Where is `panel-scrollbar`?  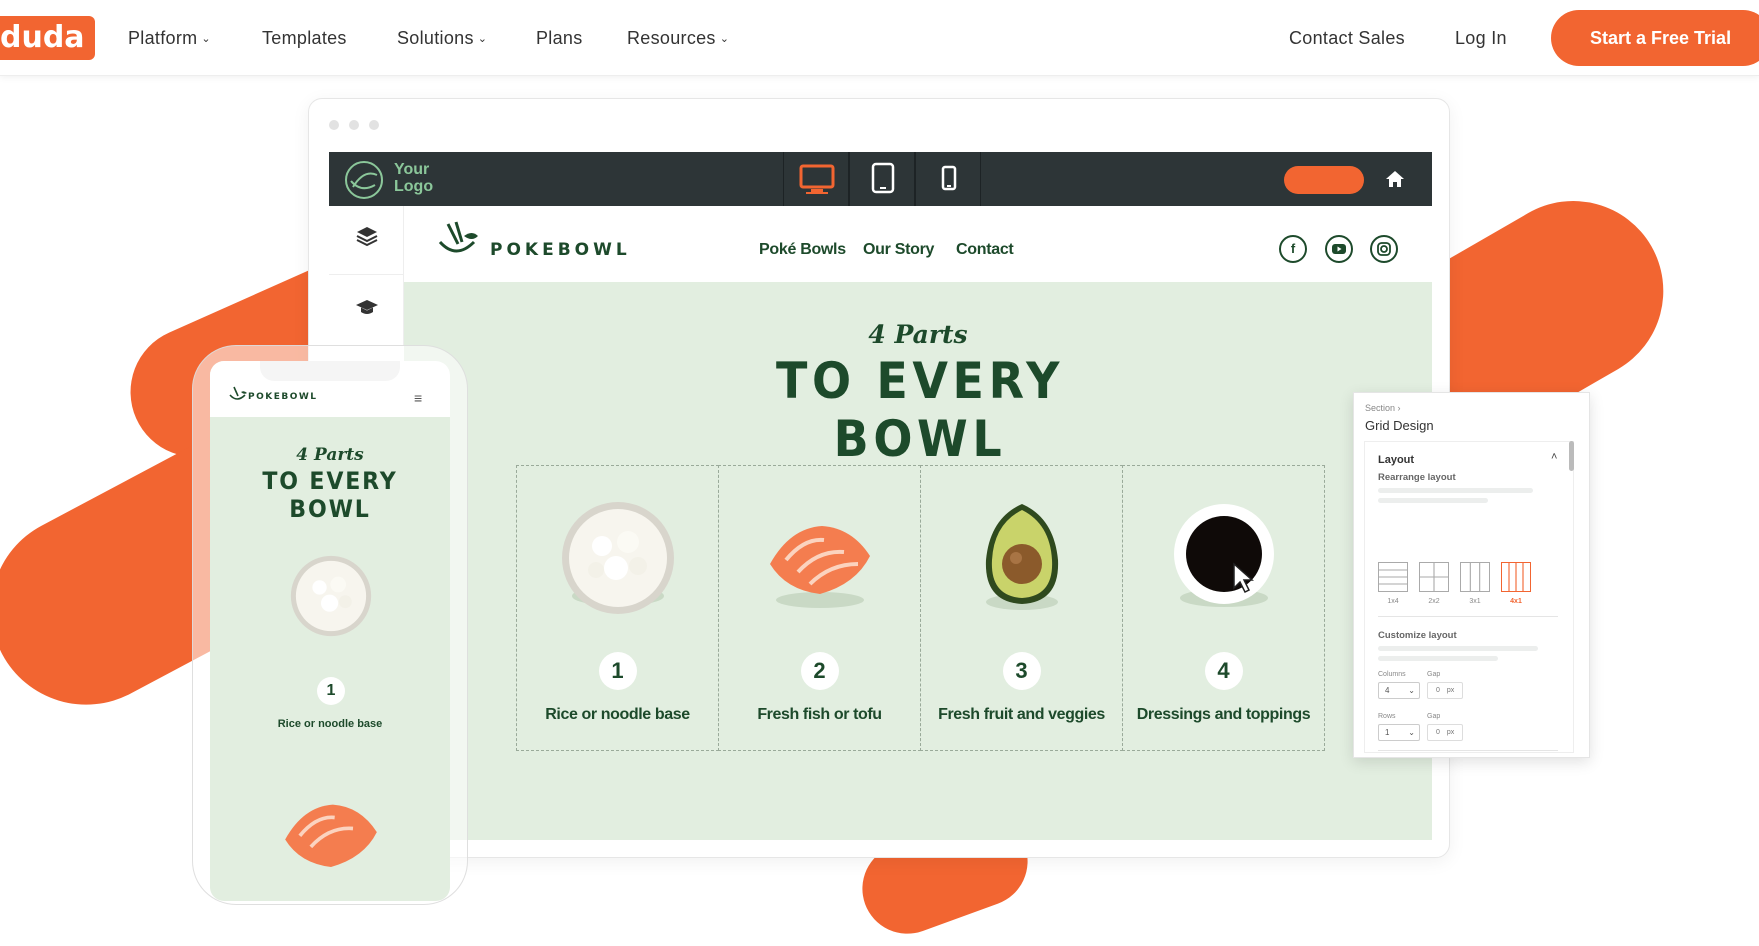
panel-scrollbar is located at coordinates (1571, 456).